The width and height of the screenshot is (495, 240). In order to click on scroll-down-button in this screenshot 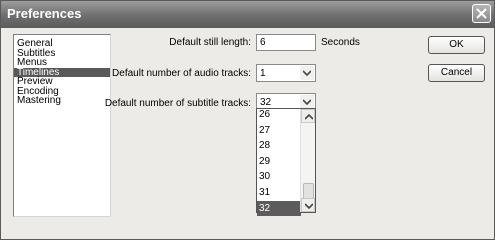, I will do `click(308, 205)`.